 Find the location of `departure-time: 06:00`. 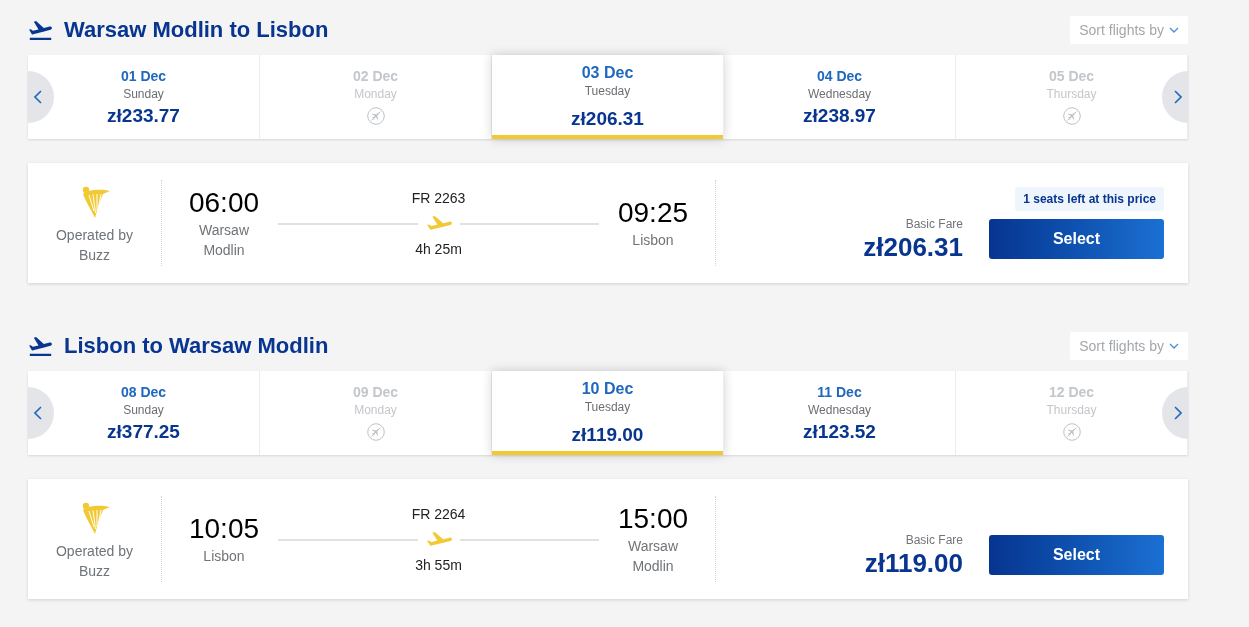

departure-time: 06:00 is located at coordinates (224, 203).